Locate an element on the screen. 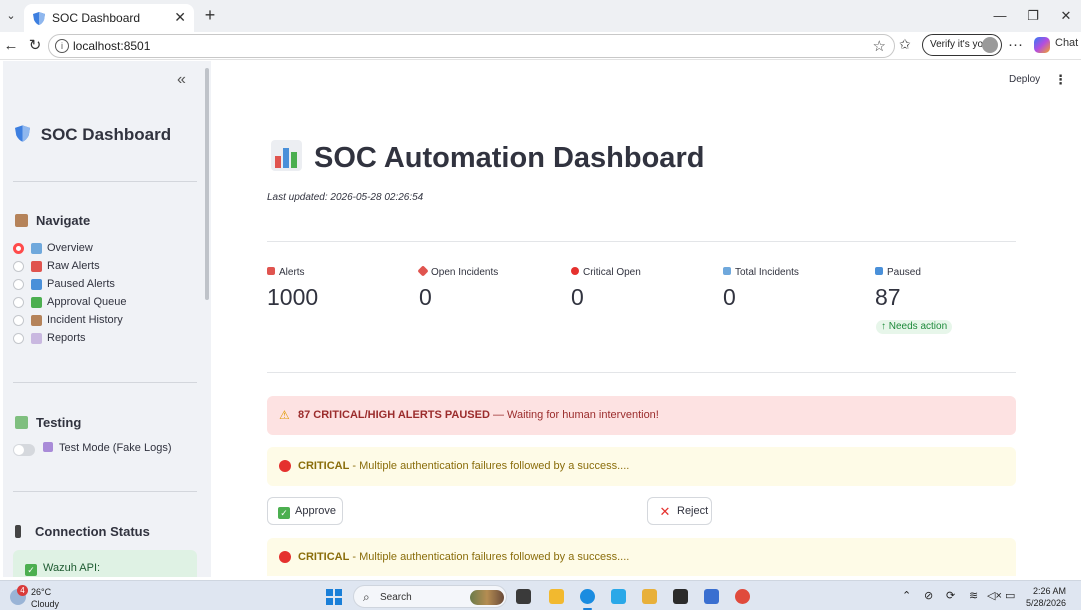 This screenshot has height=610, width=1081. metric-total-incidents: Total Incidents 0 is located at coordinates (795, 289).